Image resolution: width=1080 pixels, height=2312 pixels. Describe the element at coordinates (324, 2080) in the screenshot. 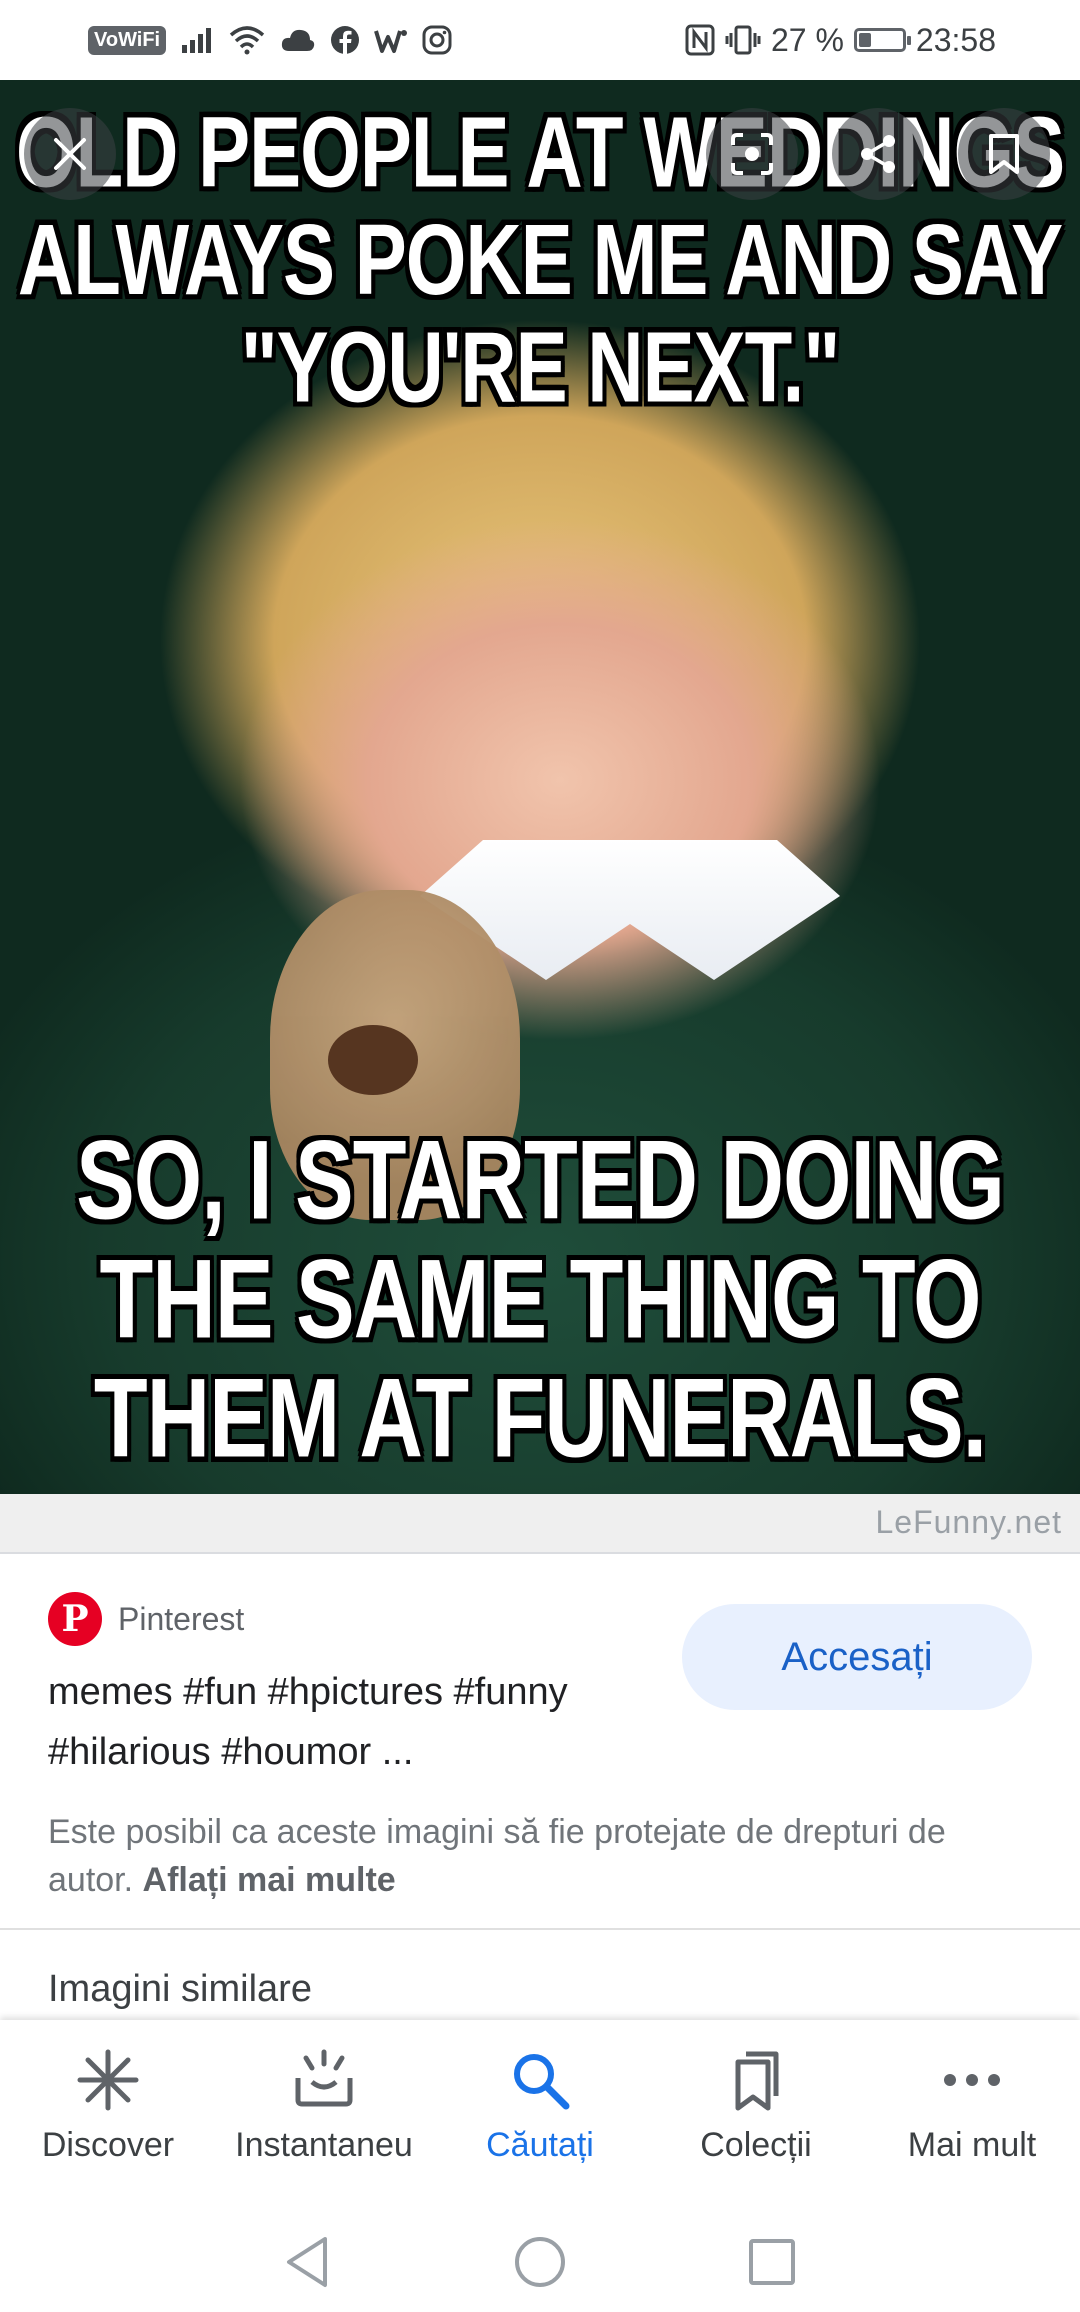

I see `snapshot-icon` at that location.